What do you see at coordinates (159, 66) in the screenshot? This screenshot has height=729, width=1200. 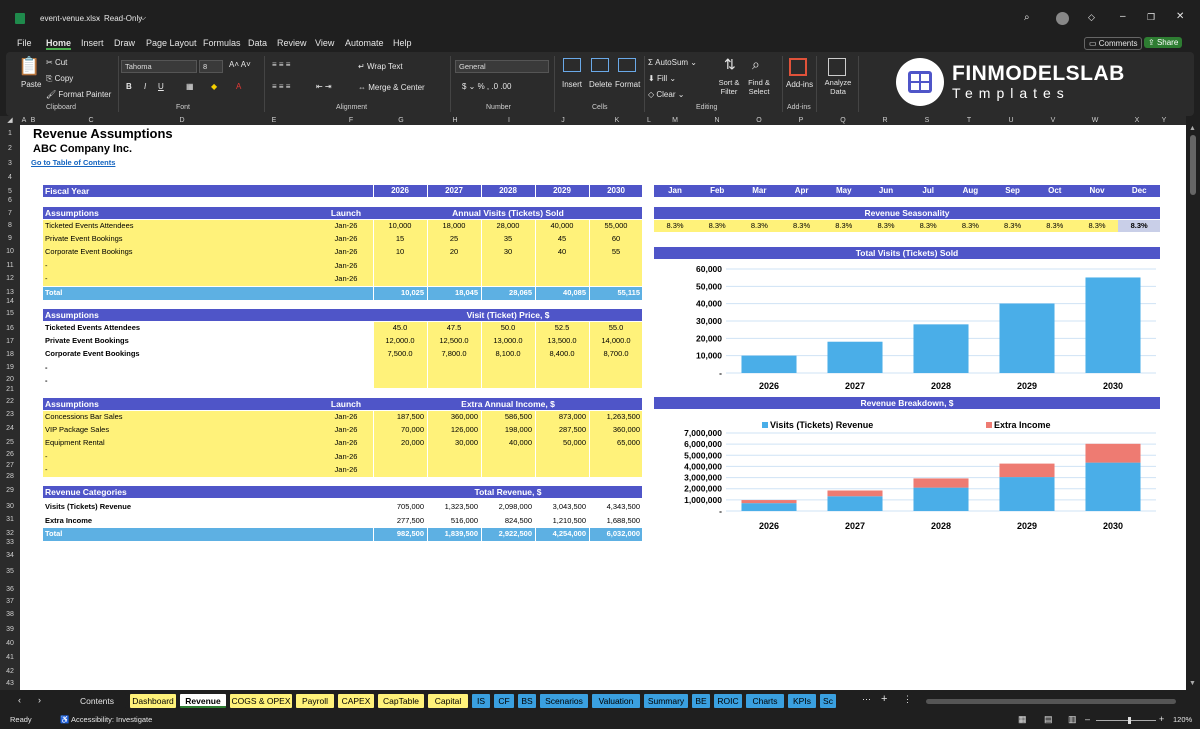 I see `font-name-select: Tahoma` at bounding box center [159, 66].